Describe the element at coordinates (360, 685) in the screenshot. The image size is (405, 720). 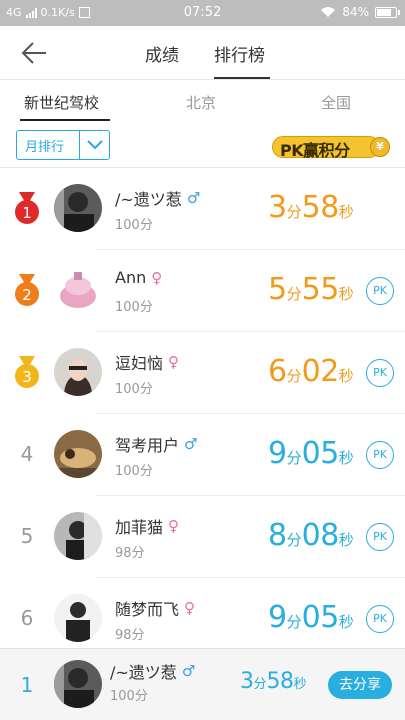
I see `share-button: 去分享` at that location.